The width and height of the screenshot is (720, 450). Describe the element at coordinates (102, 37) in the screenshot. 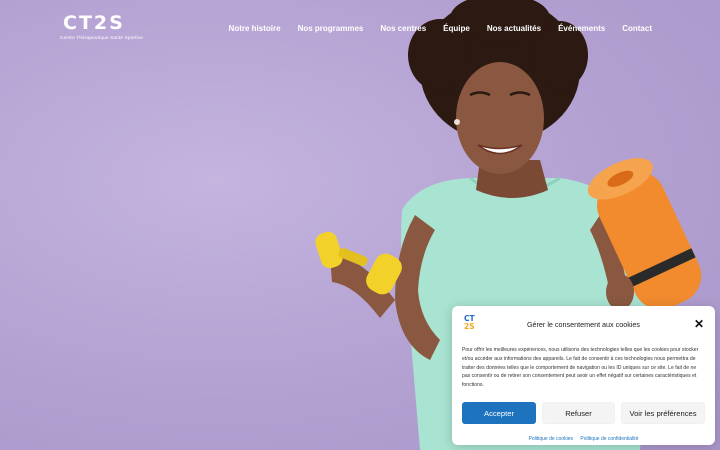

I see `logo-subtitle: Centre Thérapeutique Santé Sportive` at that location.